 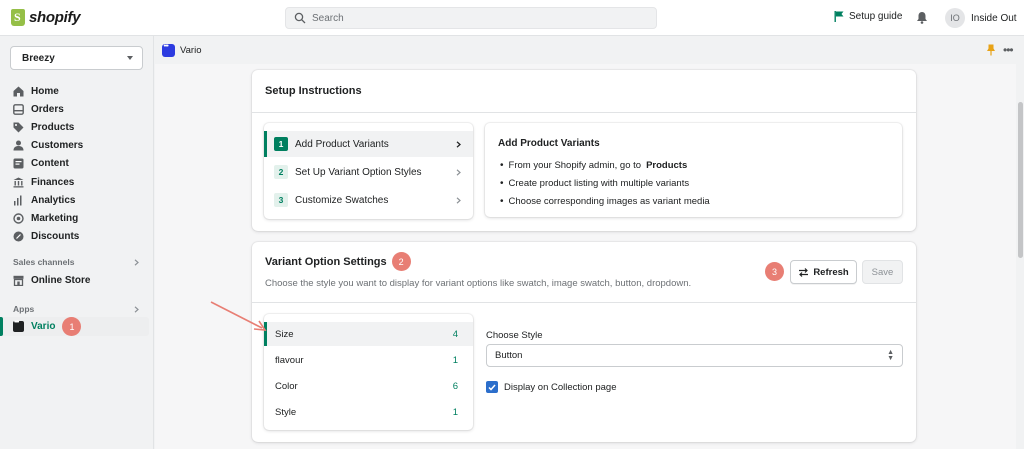 What do you see at coordinates (286, 386) in the screenshot?
I see `option-name: Color` at bounding box center [286, 386].